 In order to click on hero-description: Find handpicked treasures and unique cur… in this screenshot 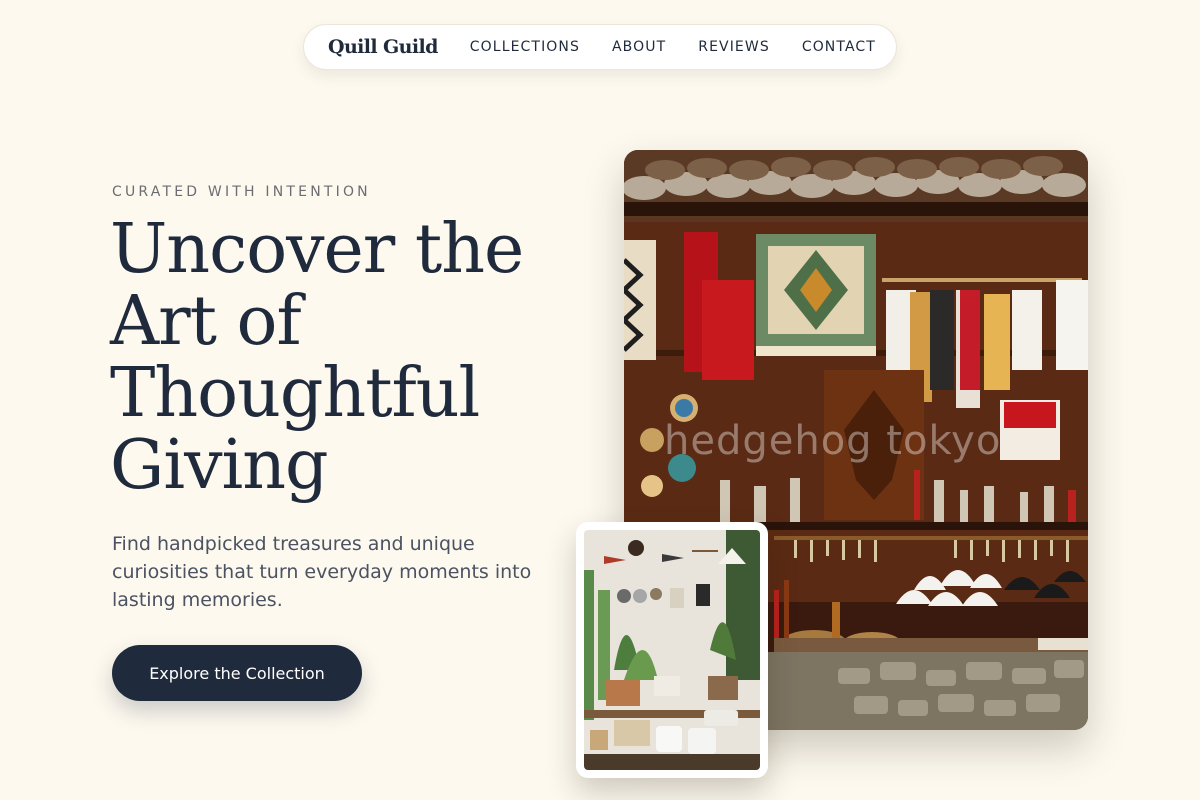, I will do `click(322, 572)`.